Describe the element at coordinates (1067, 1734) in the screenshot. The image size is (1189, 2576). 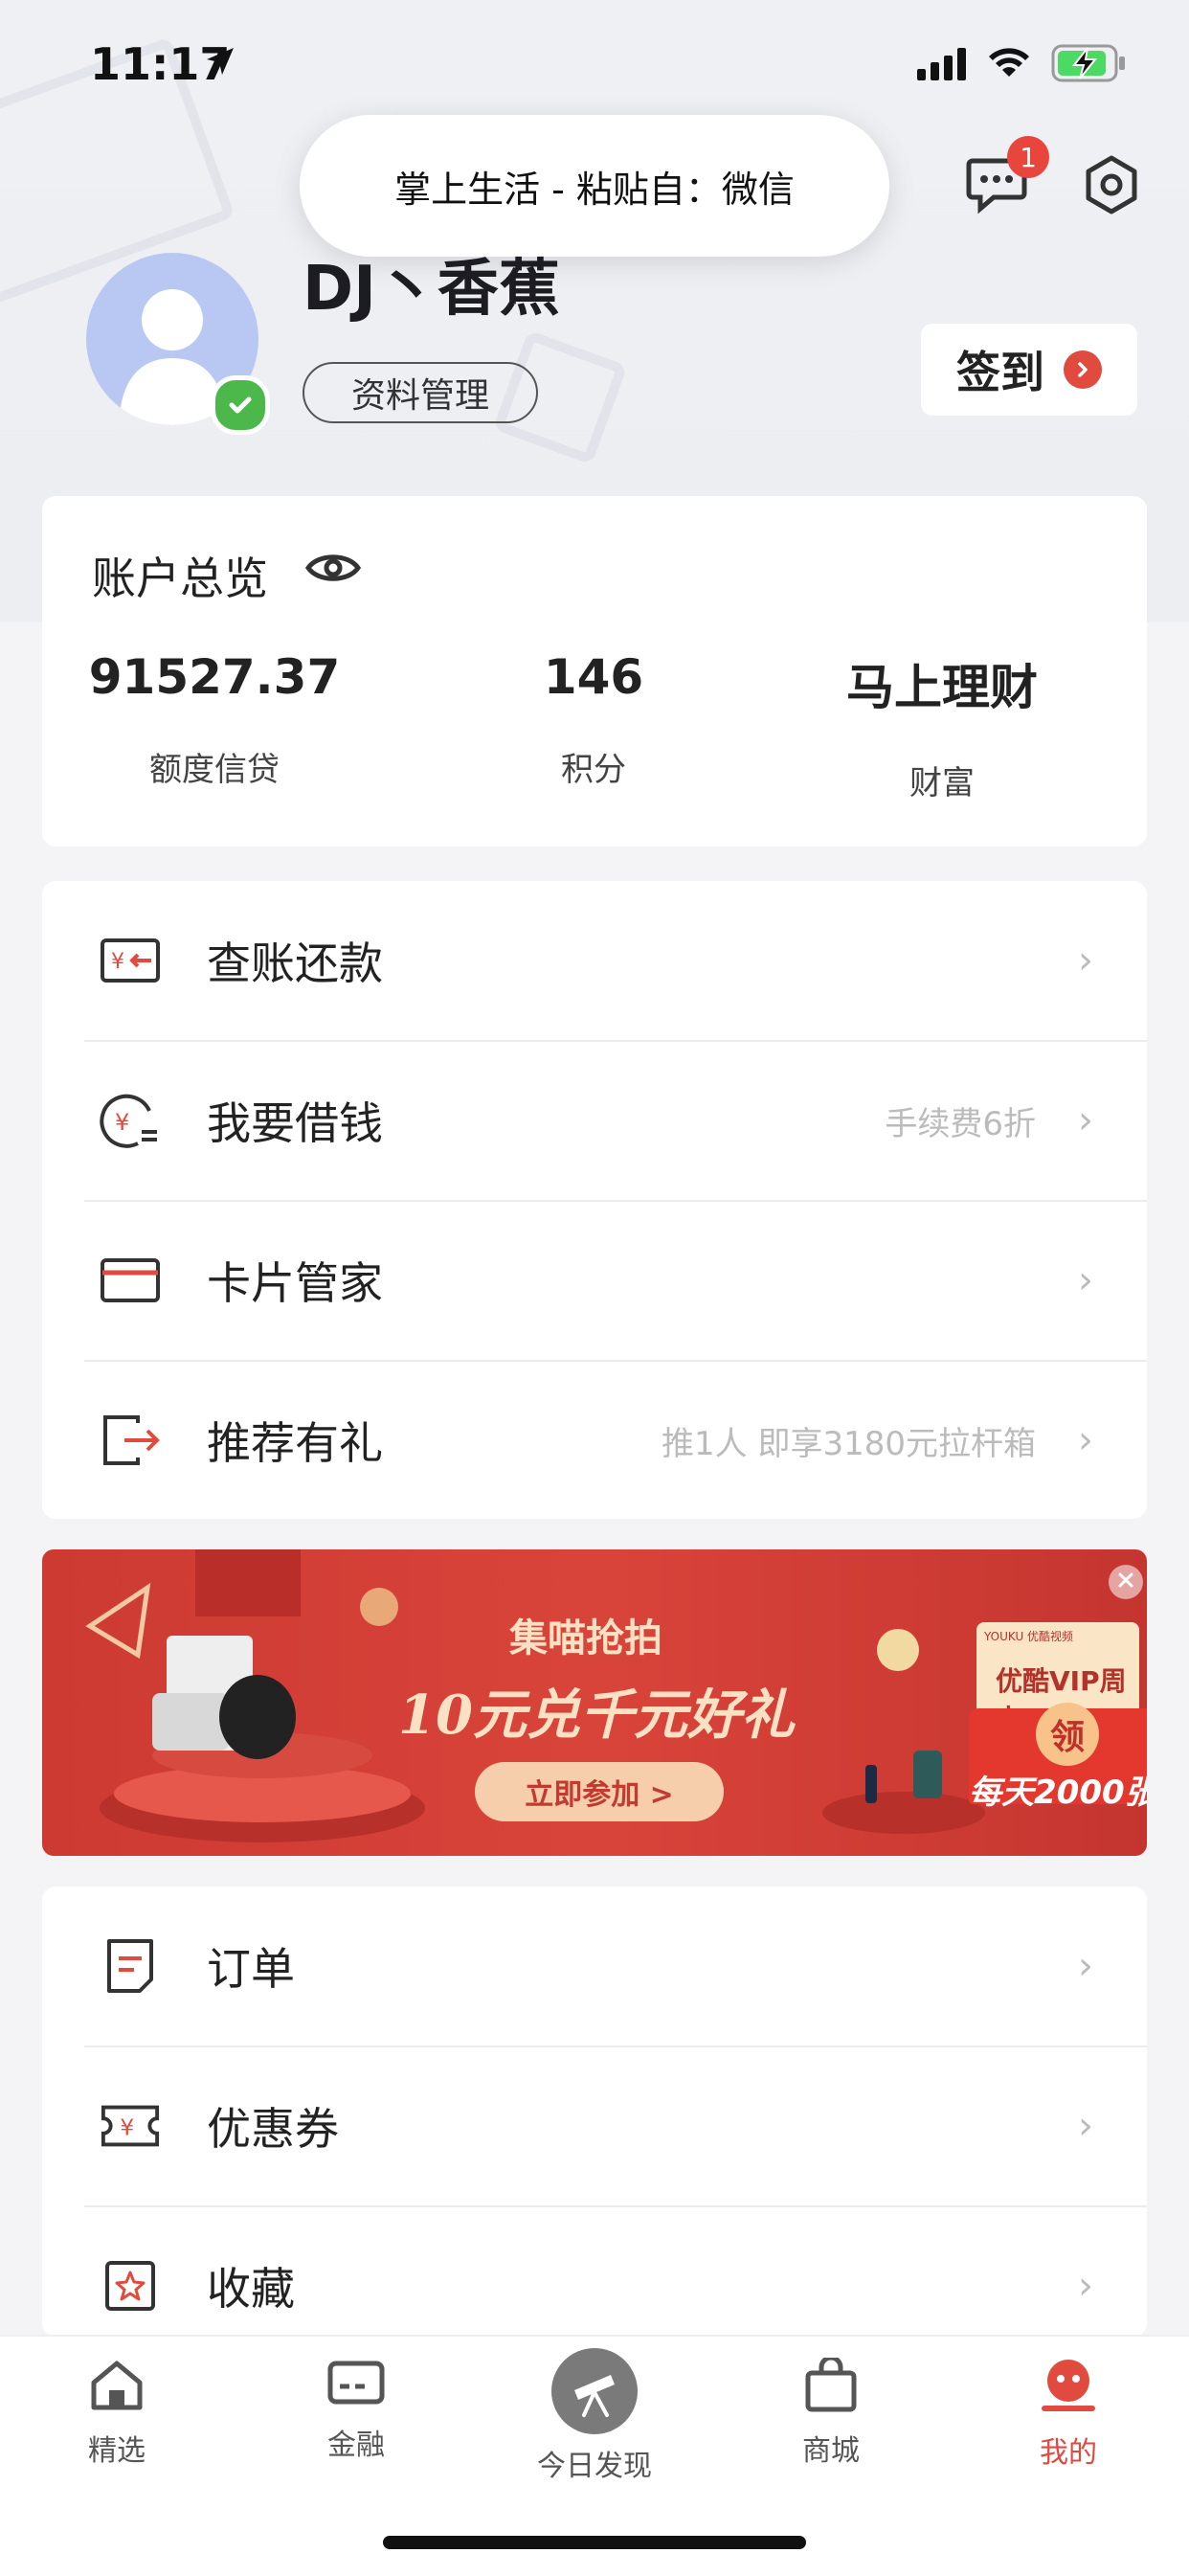
I see `coupon-action: 领` at that location.